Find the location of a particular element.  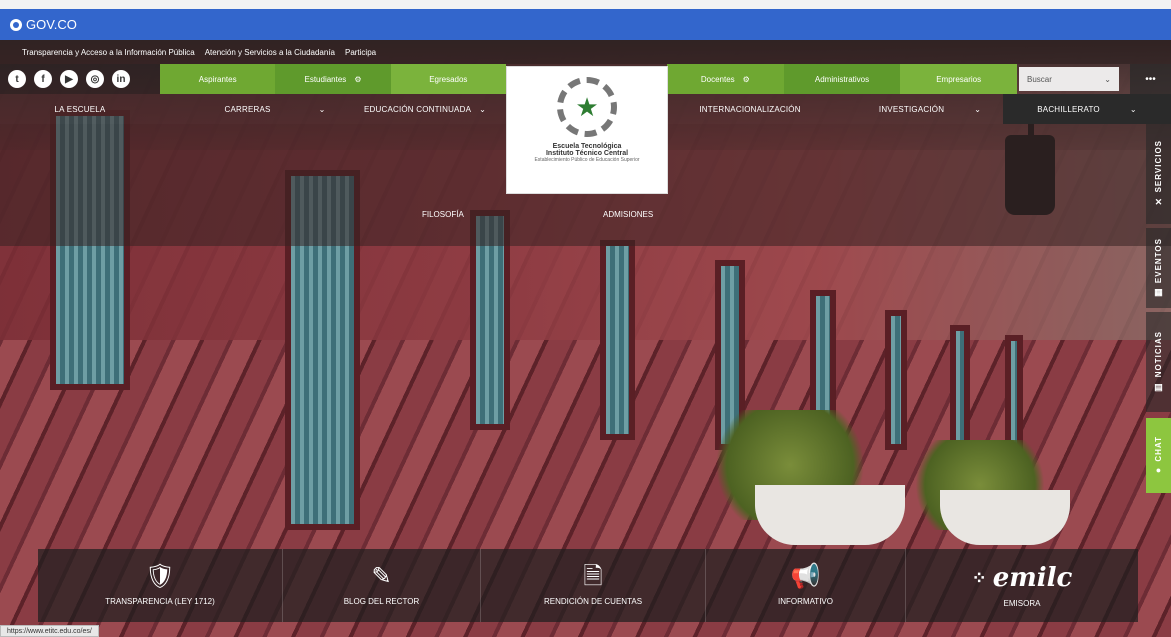

twitter-icon: t is located at coordinates (17, 79).